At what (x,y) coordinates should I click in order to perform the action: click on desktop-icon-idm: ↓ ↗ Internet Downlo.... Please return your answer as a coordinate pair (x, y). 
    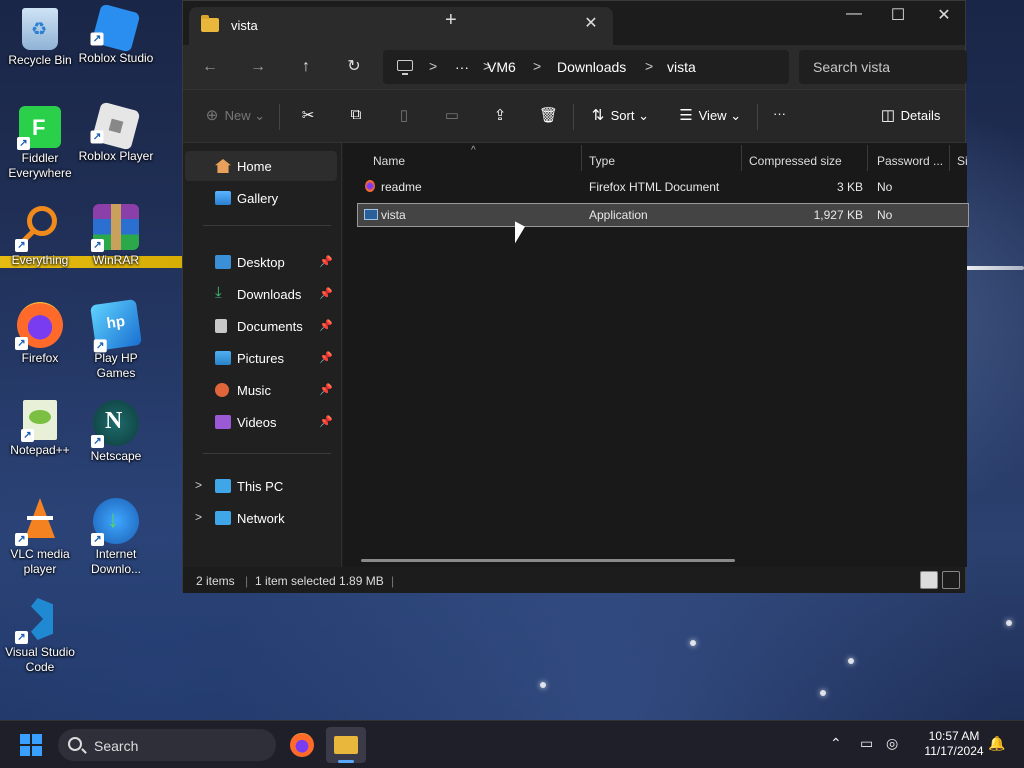
    Looking at the image, I should click on (116, 537).